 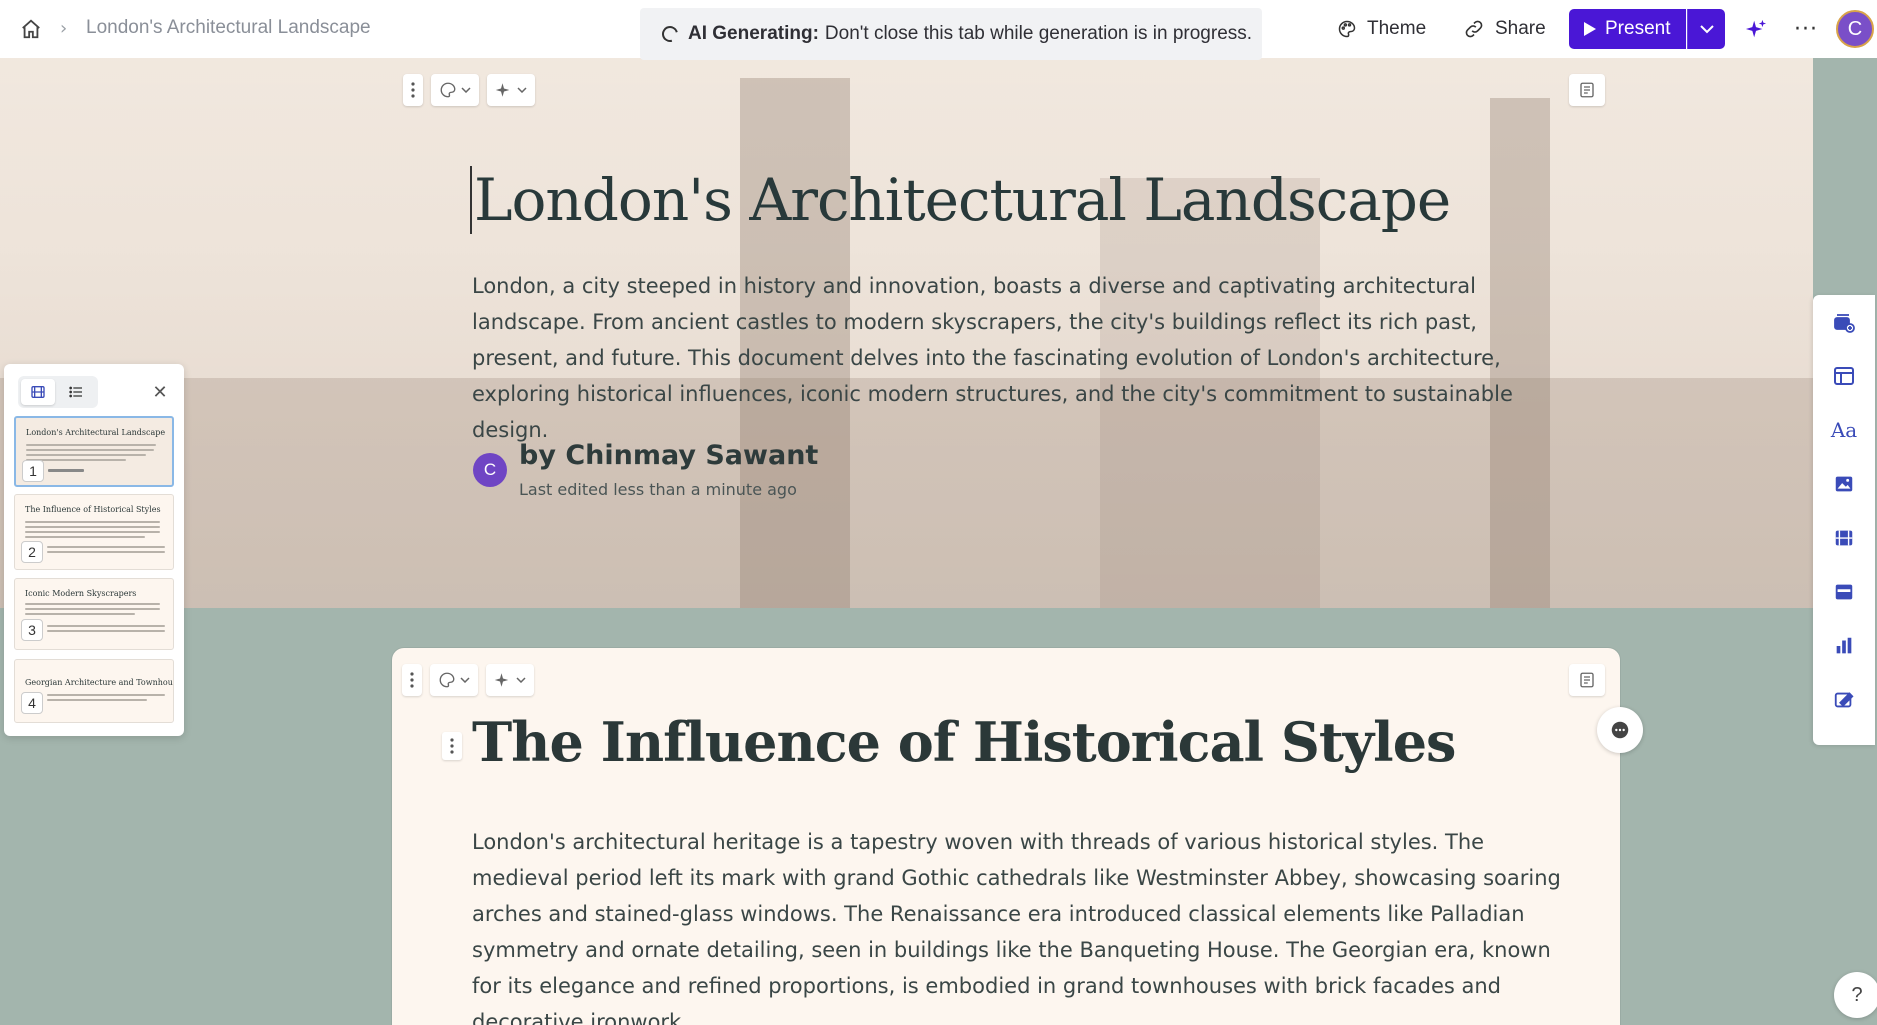 What do you see at coordinates (33, 471) in the screenshot?
I see `thumbnail-number: 1` at bounding box center [33, 471].